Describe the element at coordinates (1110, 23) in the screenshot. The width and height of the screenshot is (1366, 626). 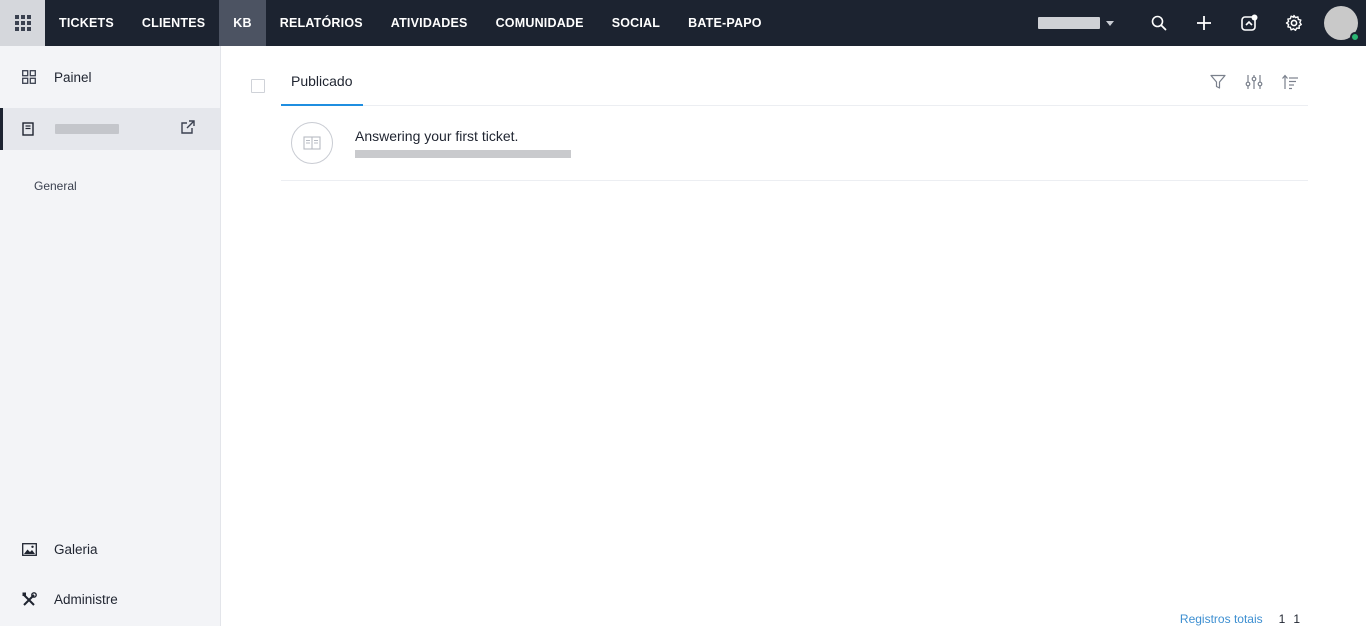
I see `caret-down-icon` at that location.